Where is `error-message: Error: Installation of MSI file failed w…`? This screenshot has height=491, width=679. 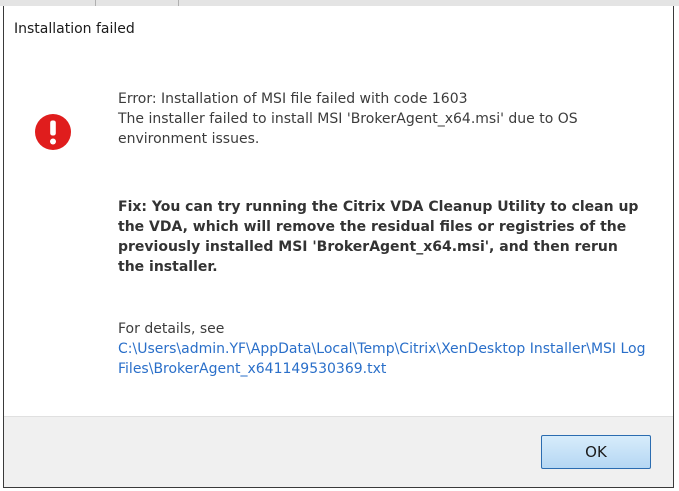 error-message: Error: Installation of MSI file failed w… is located at coordinates (383, 119).